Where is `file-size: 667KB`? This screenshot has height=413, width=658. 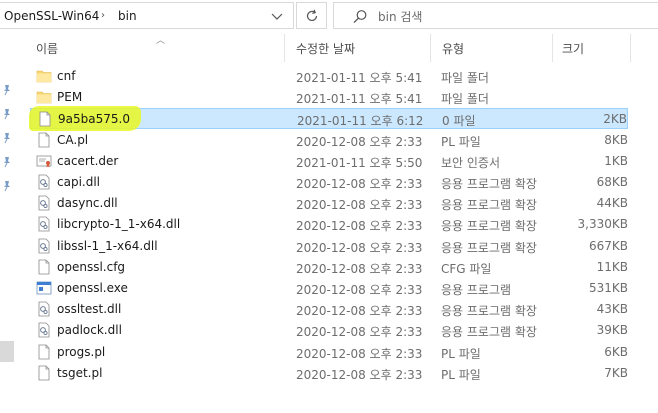 file-size: 667KB is located at coordinates (608, 245).